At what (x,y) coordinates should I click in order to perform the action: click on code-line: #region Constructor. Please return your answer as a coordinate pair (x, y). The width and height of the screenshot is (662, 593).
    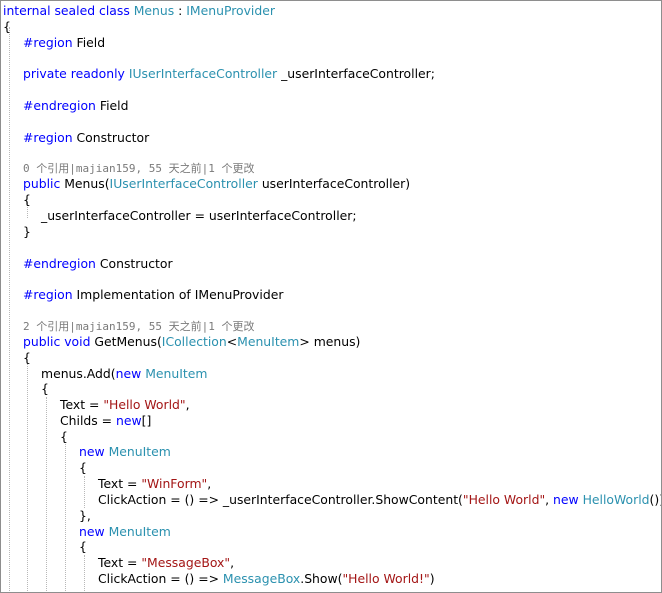
    Looking at the image, I should click on (86, 138).